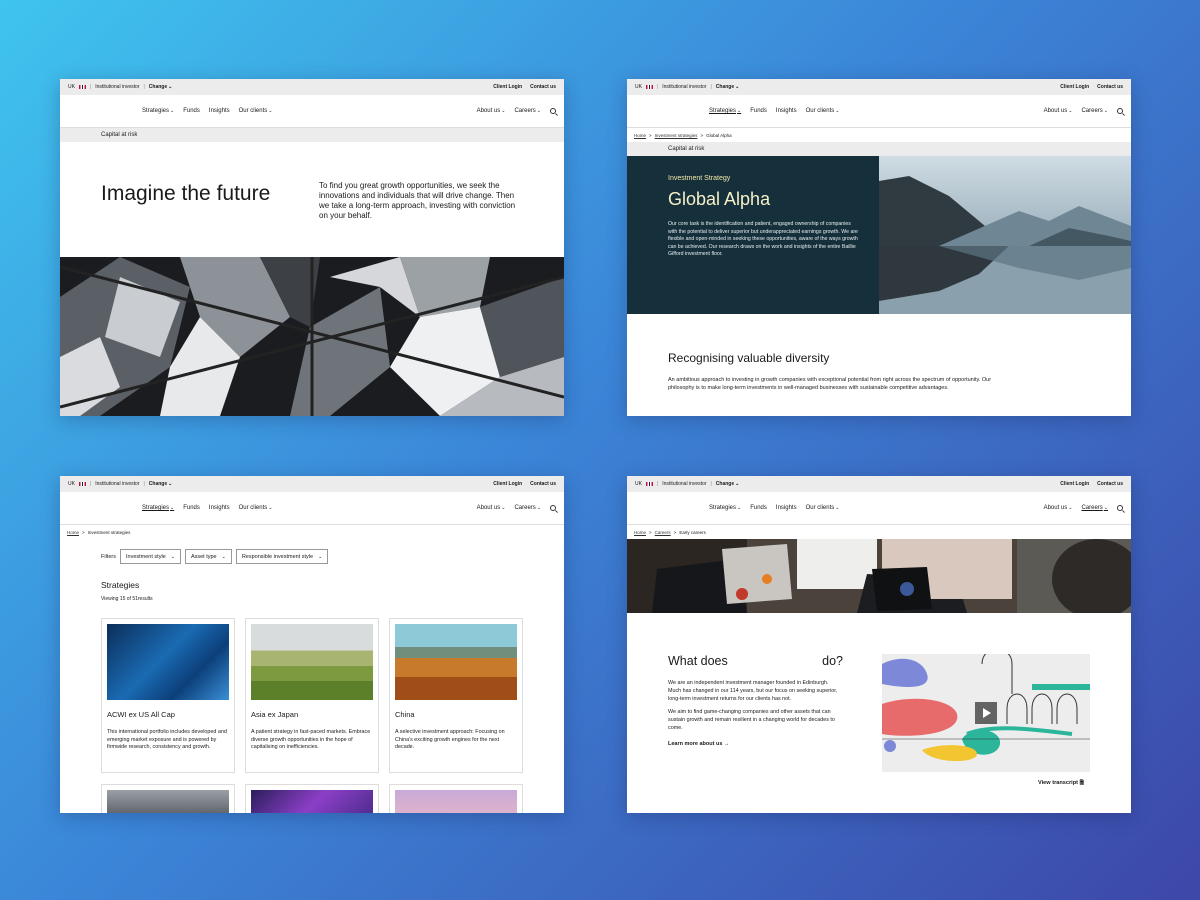  What do you see at coordinates (120, 585) in the screenshot?
I see `strategies-heading: Strategies` at bounding box center [120, 585].